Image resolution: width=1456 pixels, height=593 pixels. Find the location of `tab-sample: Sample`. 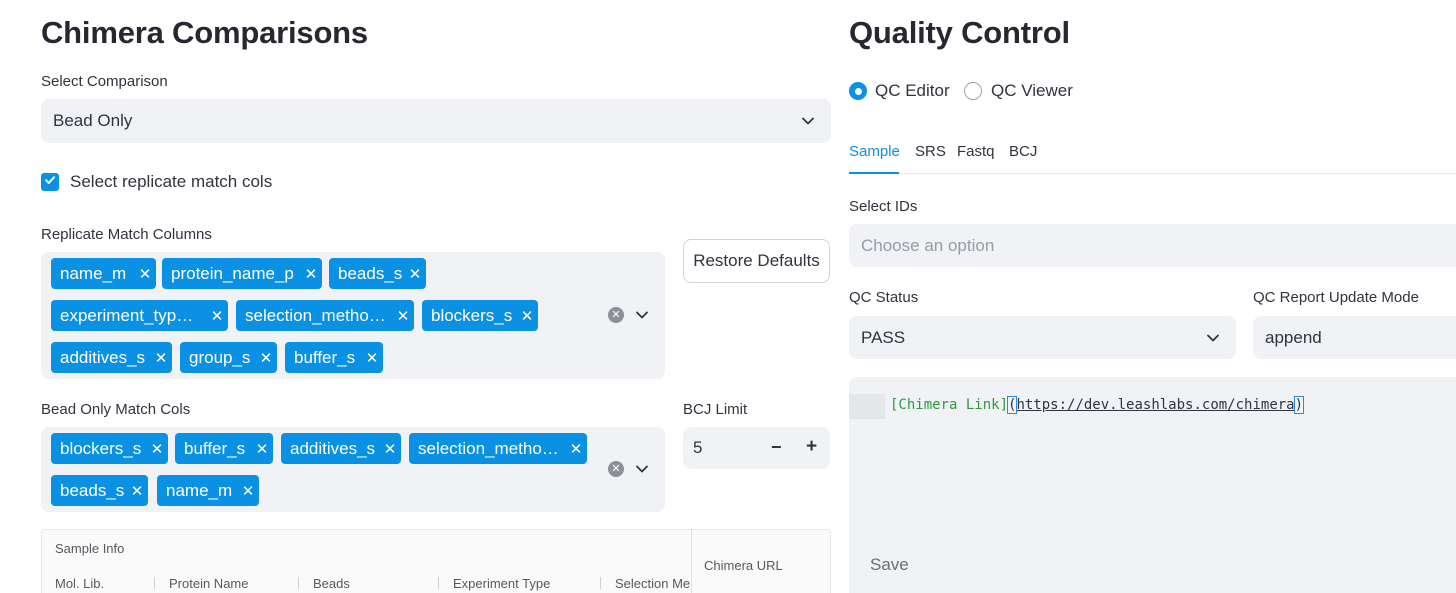

tab-sample: Sample is located at coordinates (874, 151).